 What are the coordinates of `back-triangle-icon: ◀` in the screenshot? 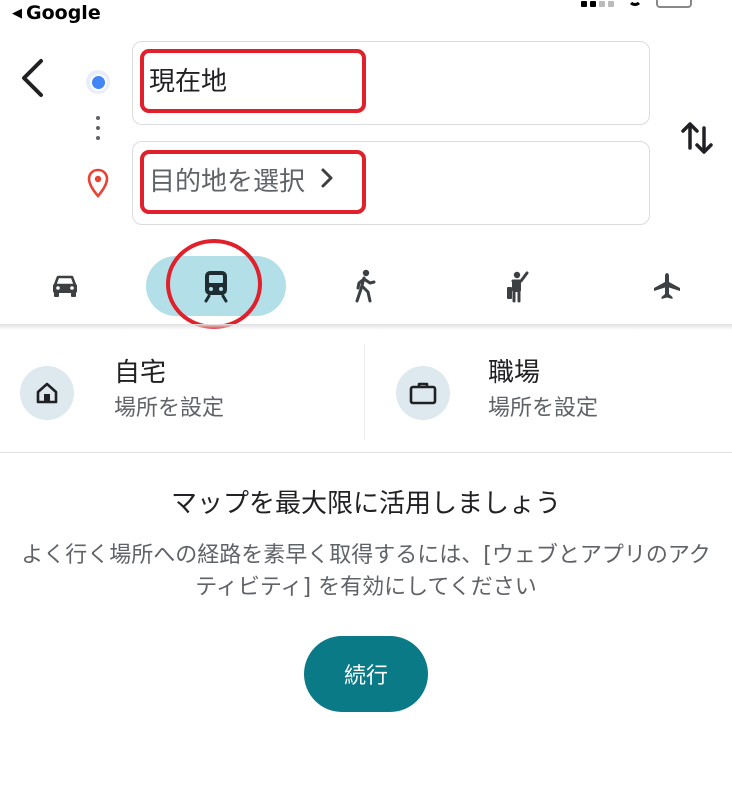 It's located at (17, 13).